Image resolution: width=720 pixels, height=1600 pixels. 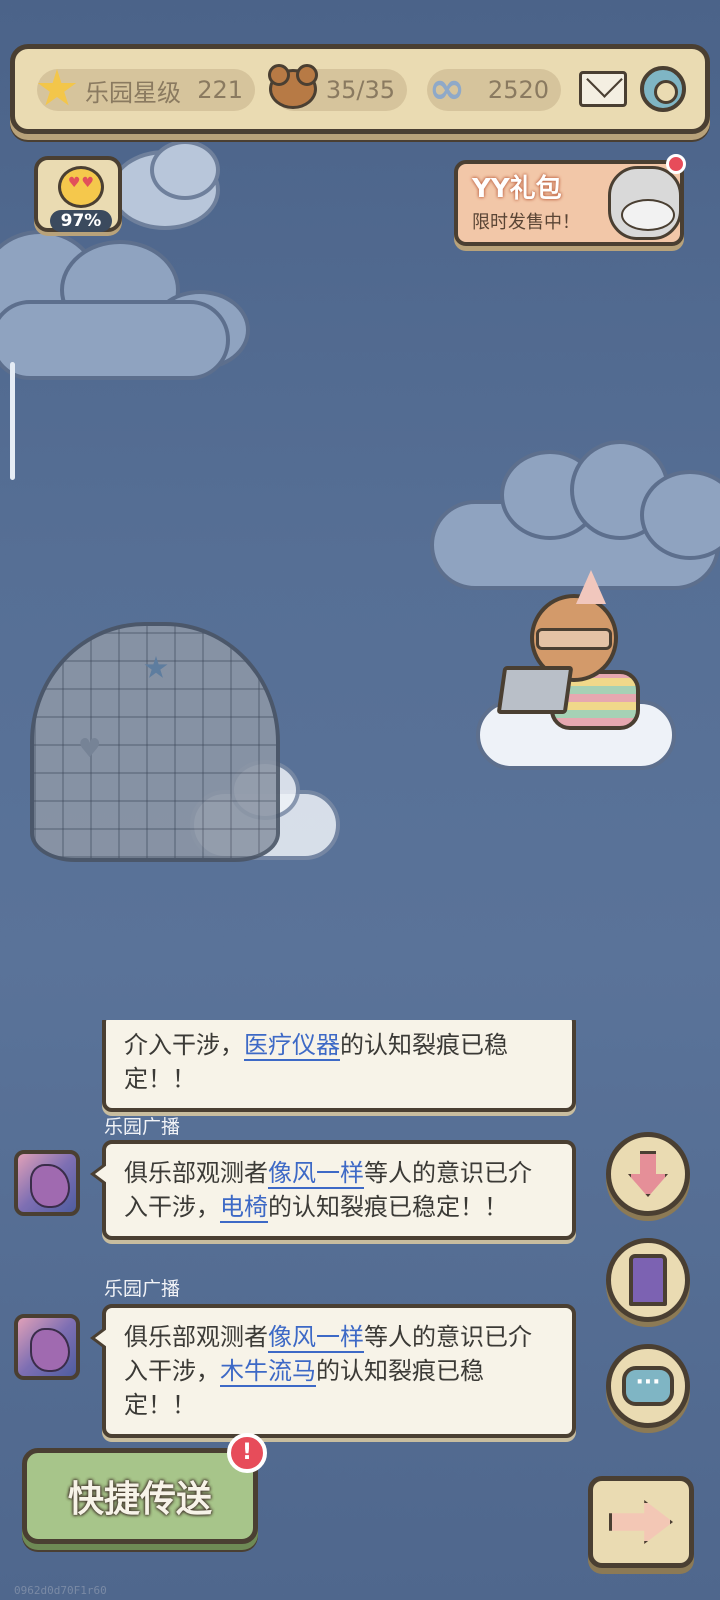 I want to click on heart-eyes-face-icon, so click(x=81, y=187).